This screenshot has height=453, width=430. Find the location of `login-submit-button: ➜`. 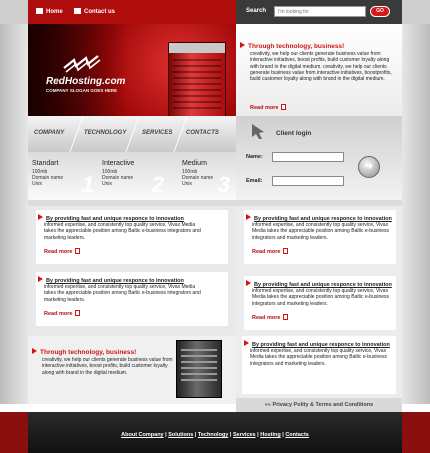

login-submit-button: ➜ is located at coordinates (369, 167).